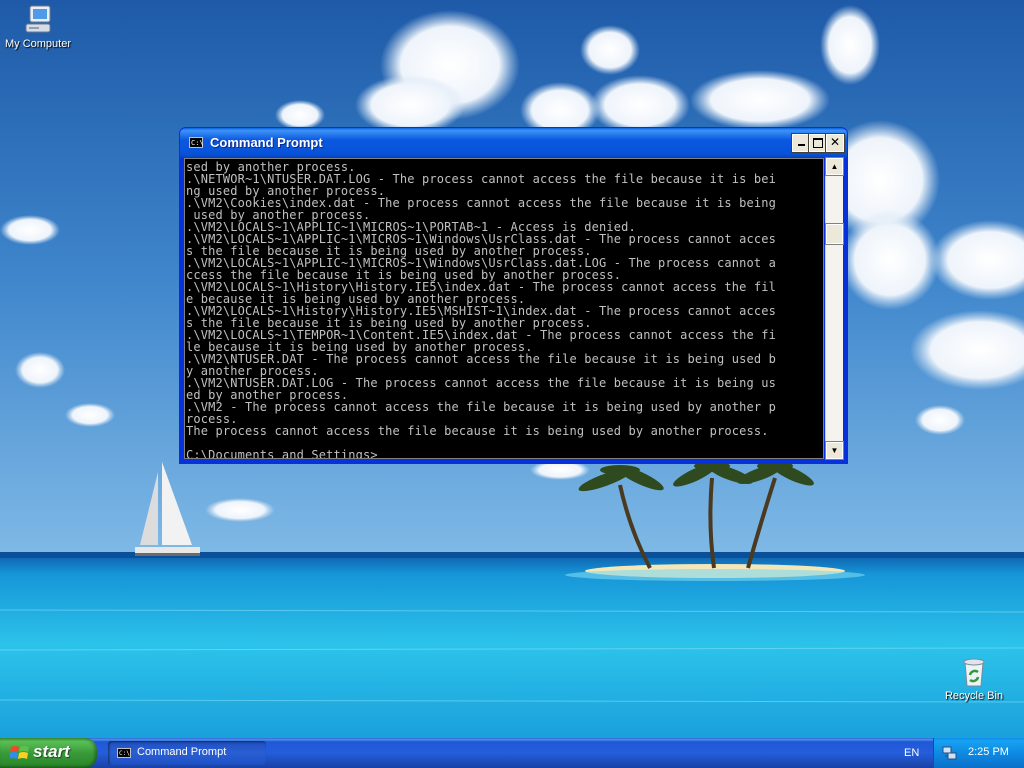  Describe the element at coordinates (504, 453) in the screenshot. I see `console-prompt-line: C:\Documents and Settings>` at that location.